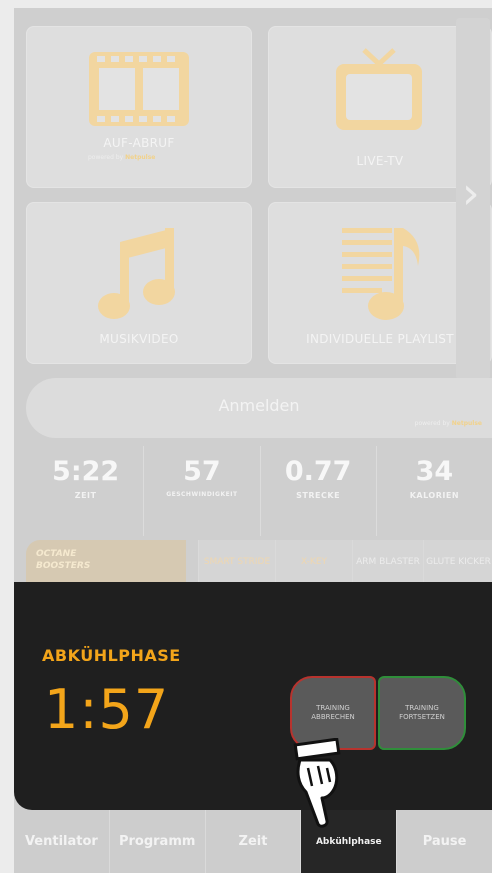  I want to click on stat-strecke: 0.77 STRECKE, so click(319, 491).